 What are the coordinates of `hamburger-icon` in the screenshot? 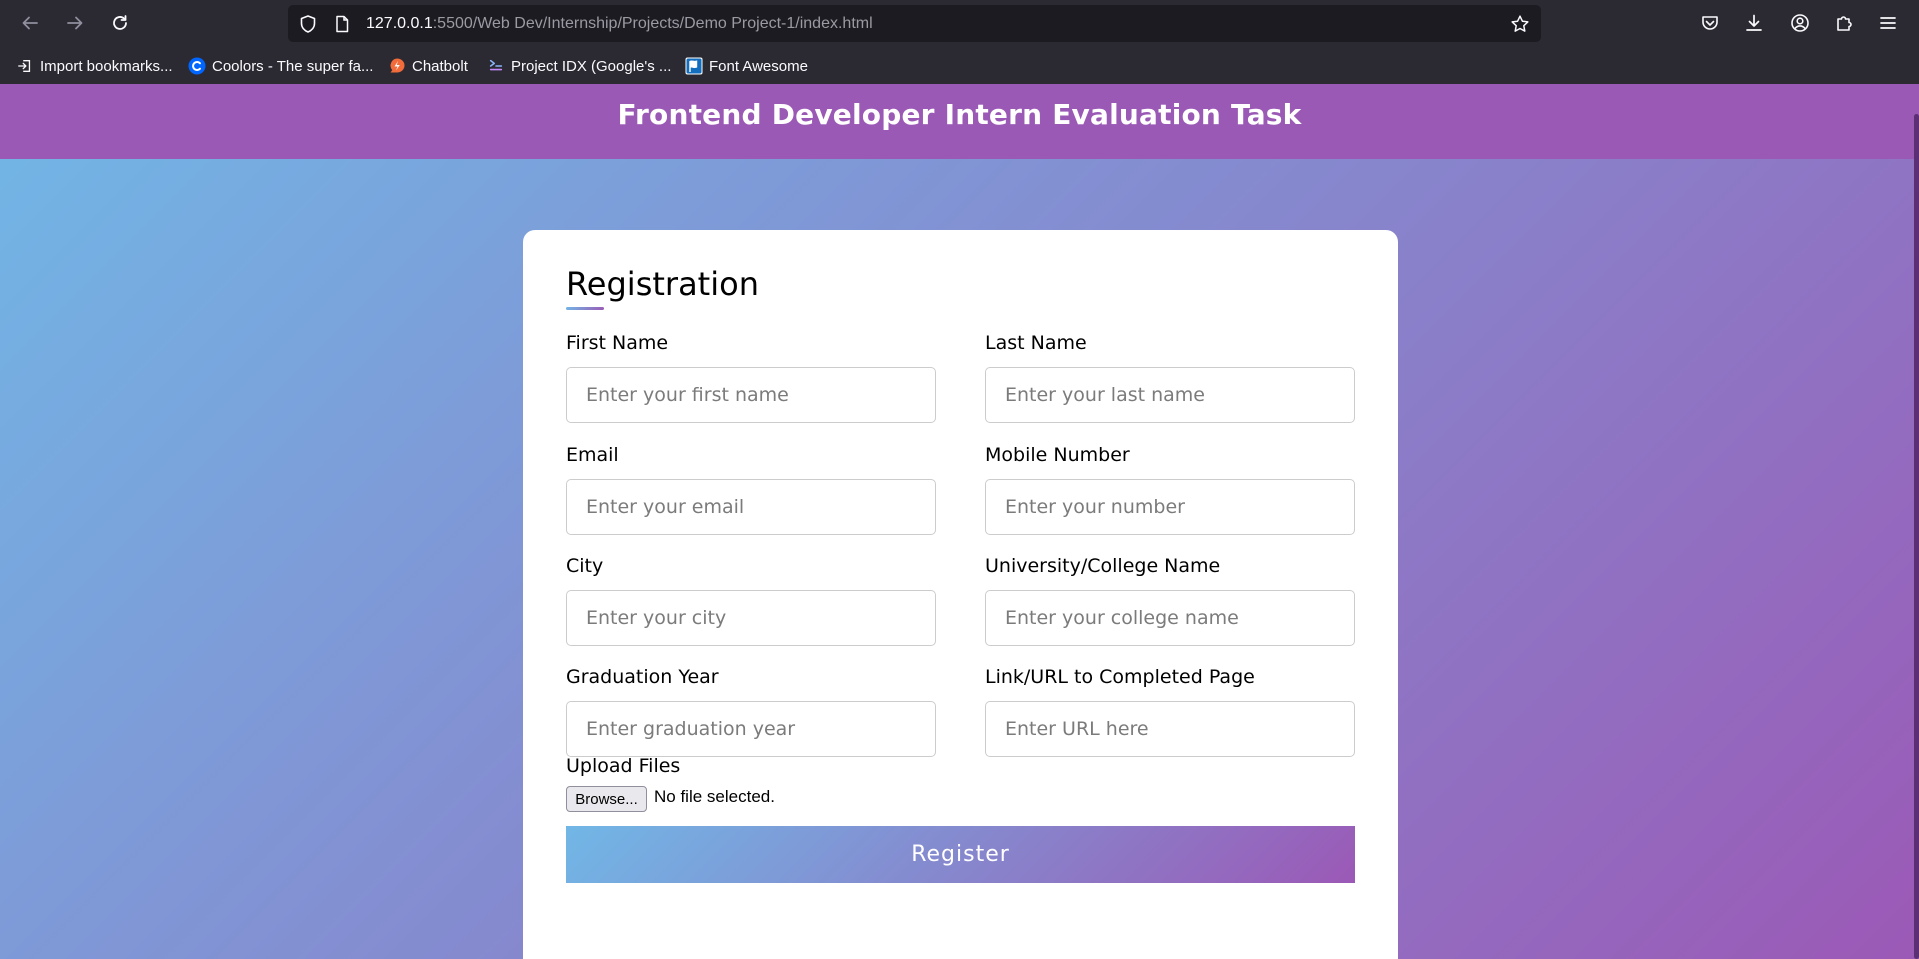 It's located at (1888, 23).